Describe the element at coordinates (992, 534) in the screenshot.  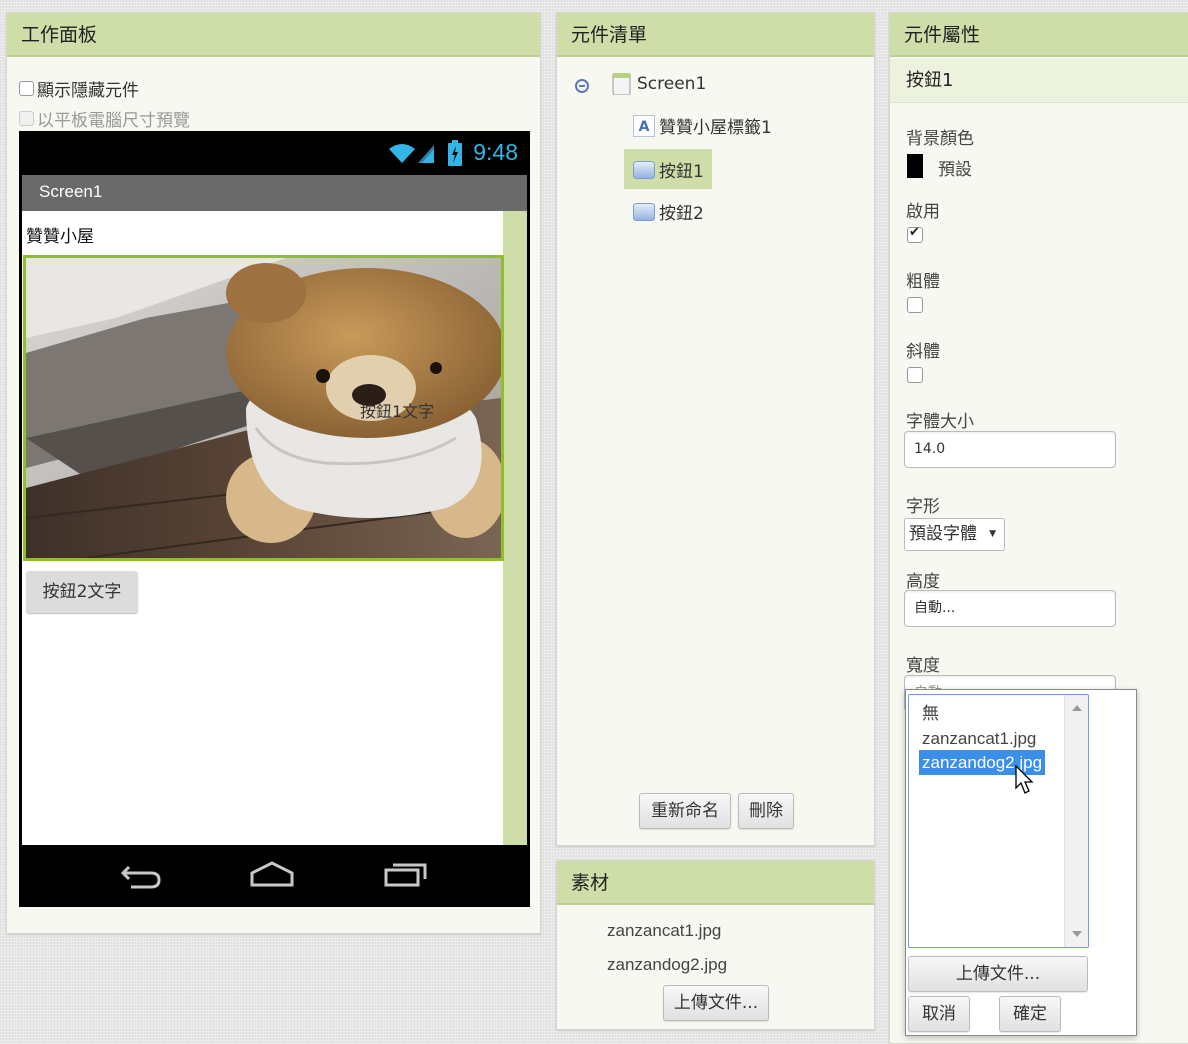
I see `dropdown-arrow-icon: ▼` at that location.